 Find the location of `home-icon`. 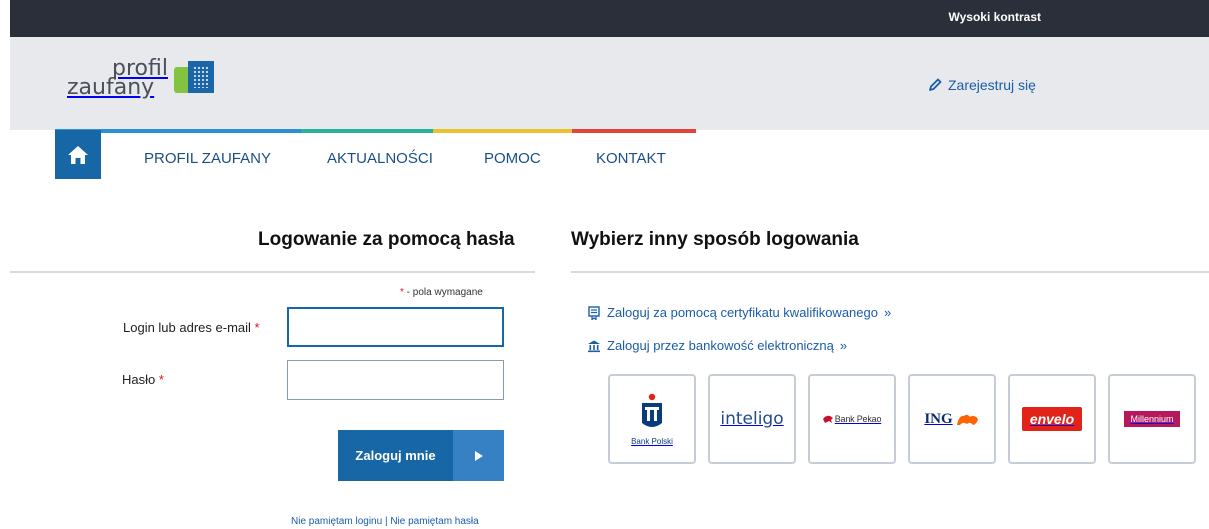

home-icon is located at coordinates (78, 154).